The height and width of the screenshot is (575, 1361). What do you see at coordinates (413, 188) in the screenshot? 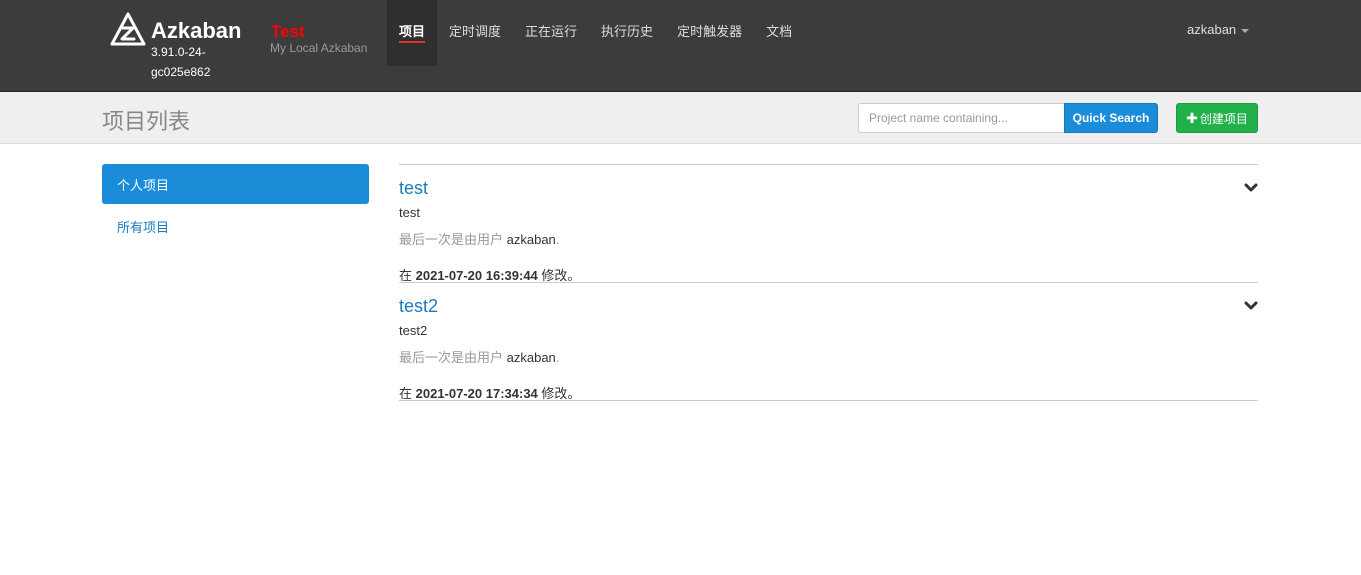
I see `project-name-link: test` at bounding box center [413, 188].